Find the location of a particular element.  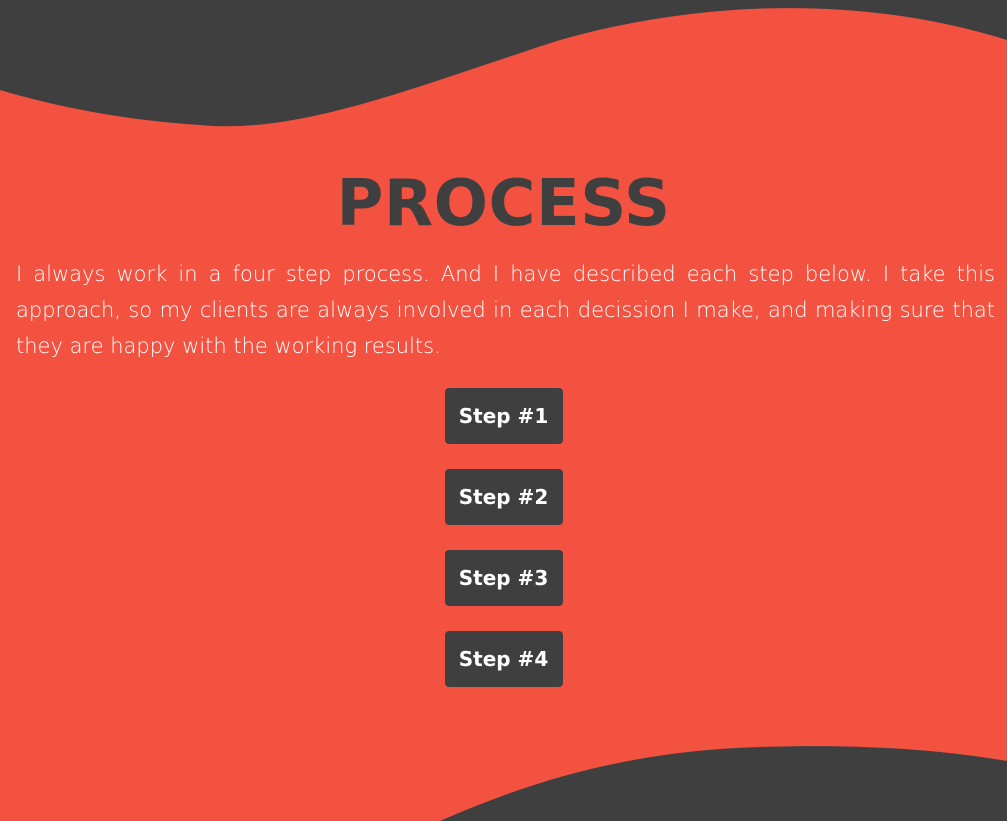

step-3-button: Step #3 is located at coordinates (503, 578).